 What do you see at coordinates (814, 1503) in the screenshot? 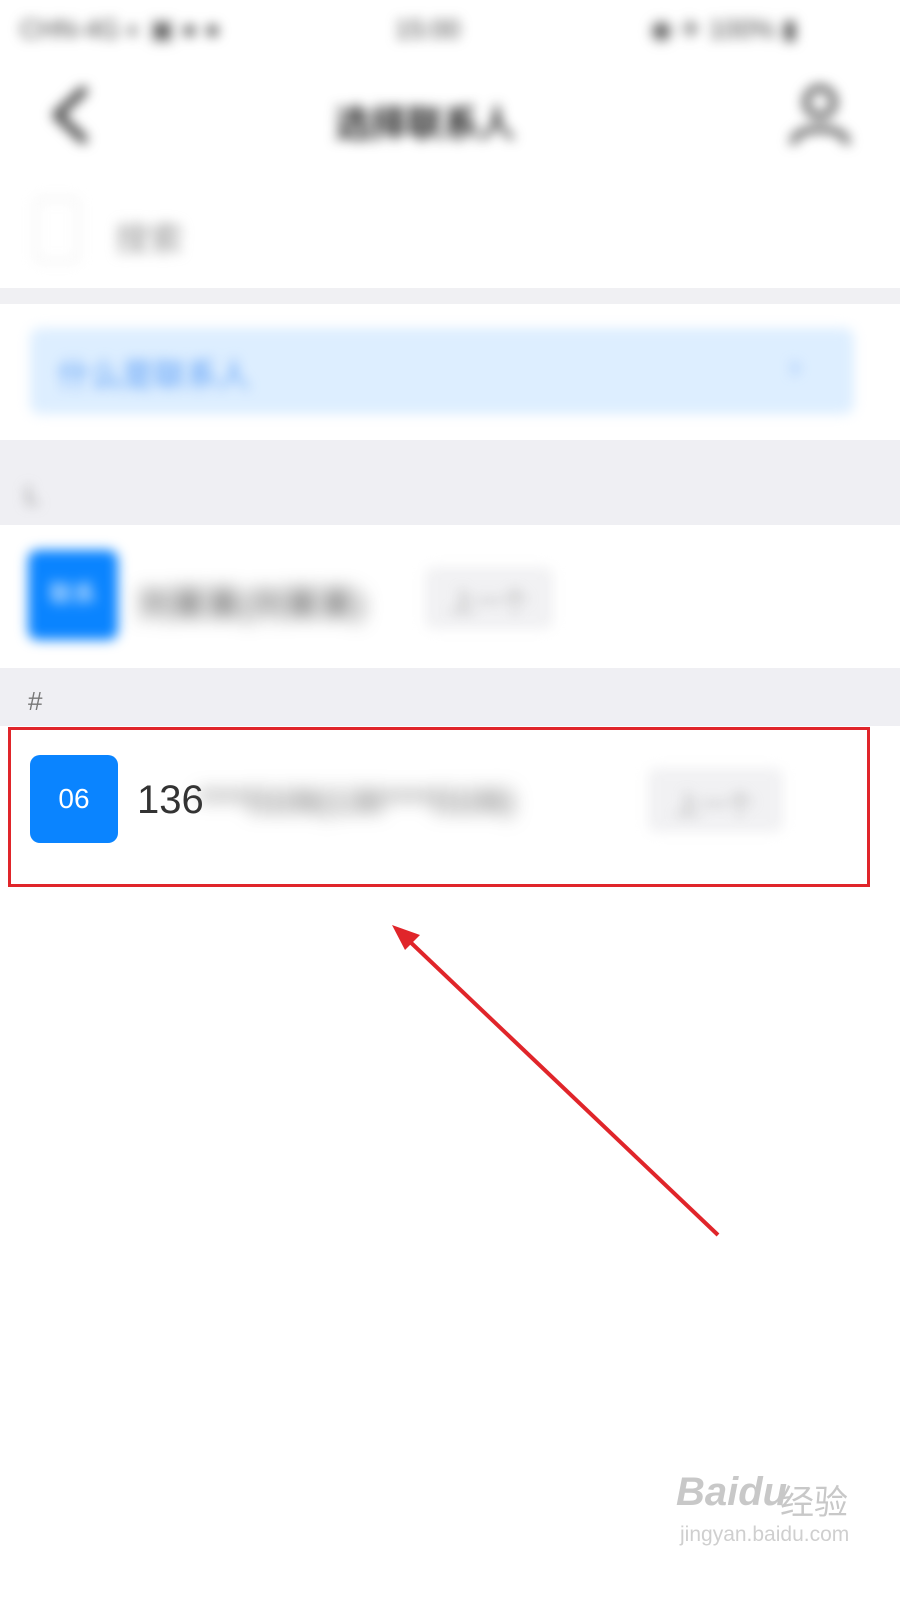
I see `watermark-label: 经验` at bounding box center [814, 1503].